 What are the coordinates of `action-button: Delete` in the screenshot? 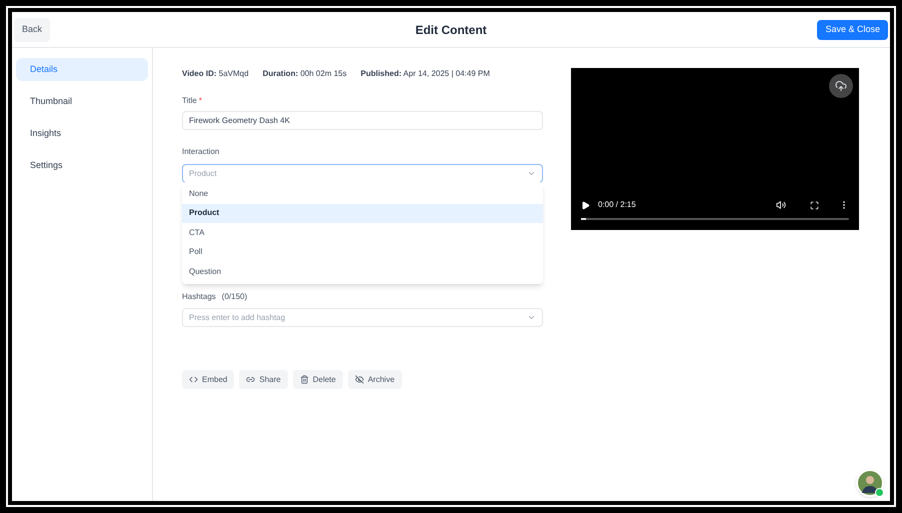 It's located at (317, 379).